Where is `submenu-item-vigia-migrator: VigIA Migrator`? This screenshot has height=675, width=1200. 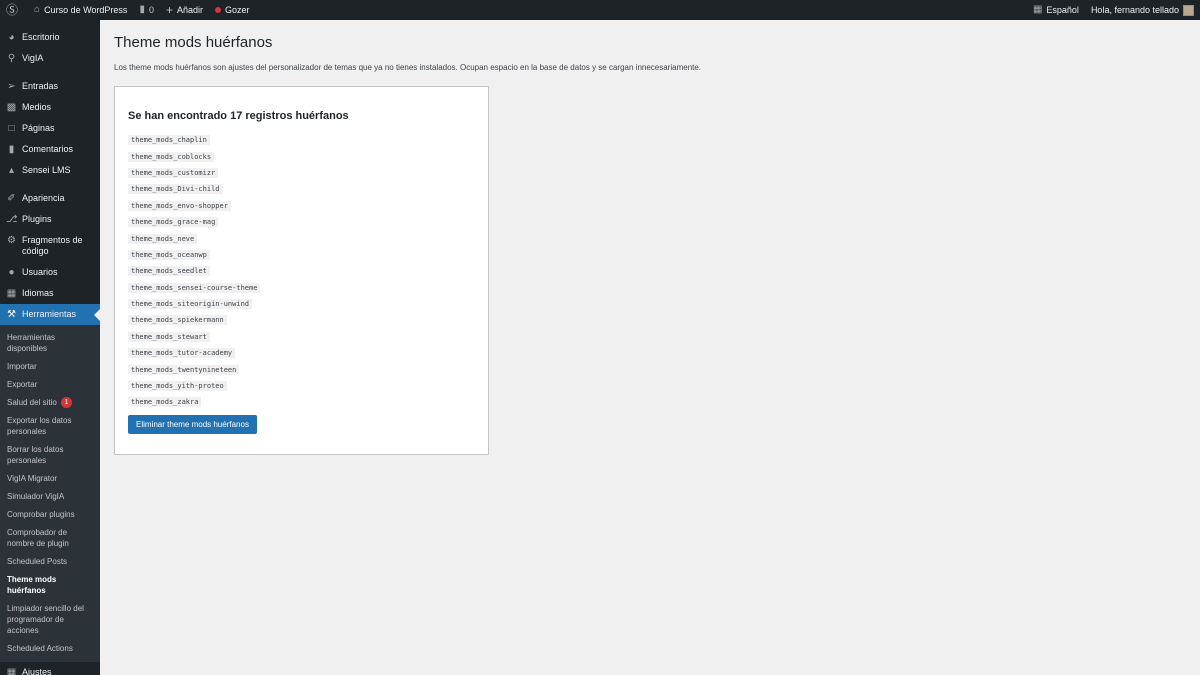 submenu-item-vigia-migrator: VigIA Migrator is located at coordinates (50, 479).